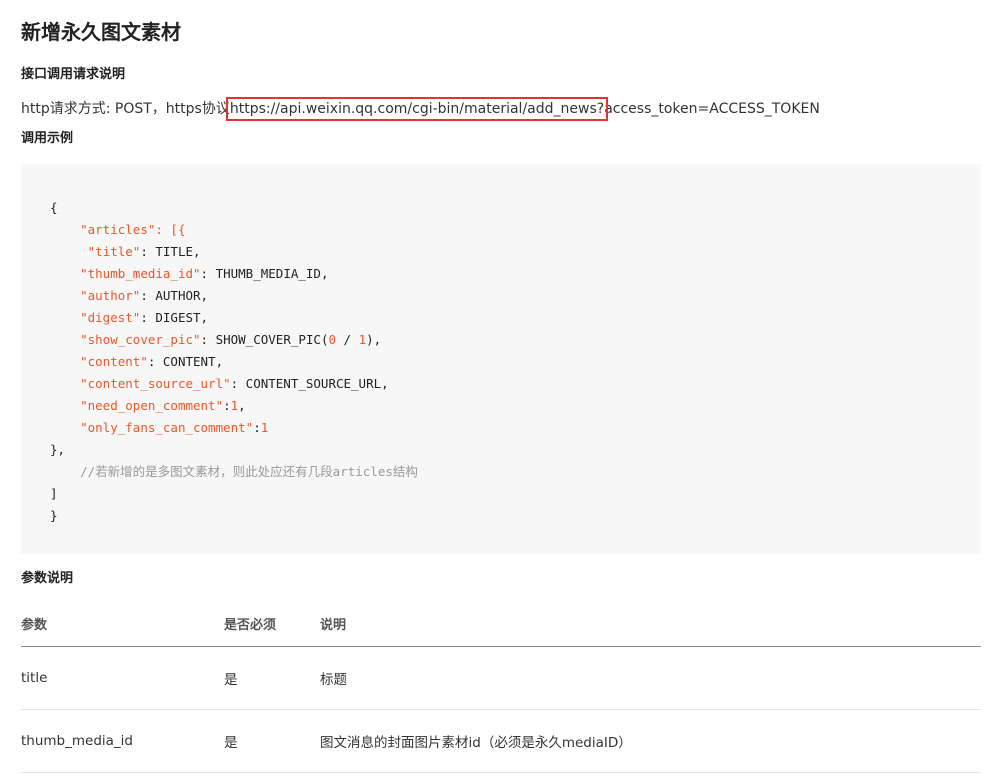 Image resolution: width=1006 pixels, height=775 pixels. What do you see at coordinates (163, 405) in the screenshot?
I see `code-line: "need_open_comment":1,` at bounding box center [163, 405].